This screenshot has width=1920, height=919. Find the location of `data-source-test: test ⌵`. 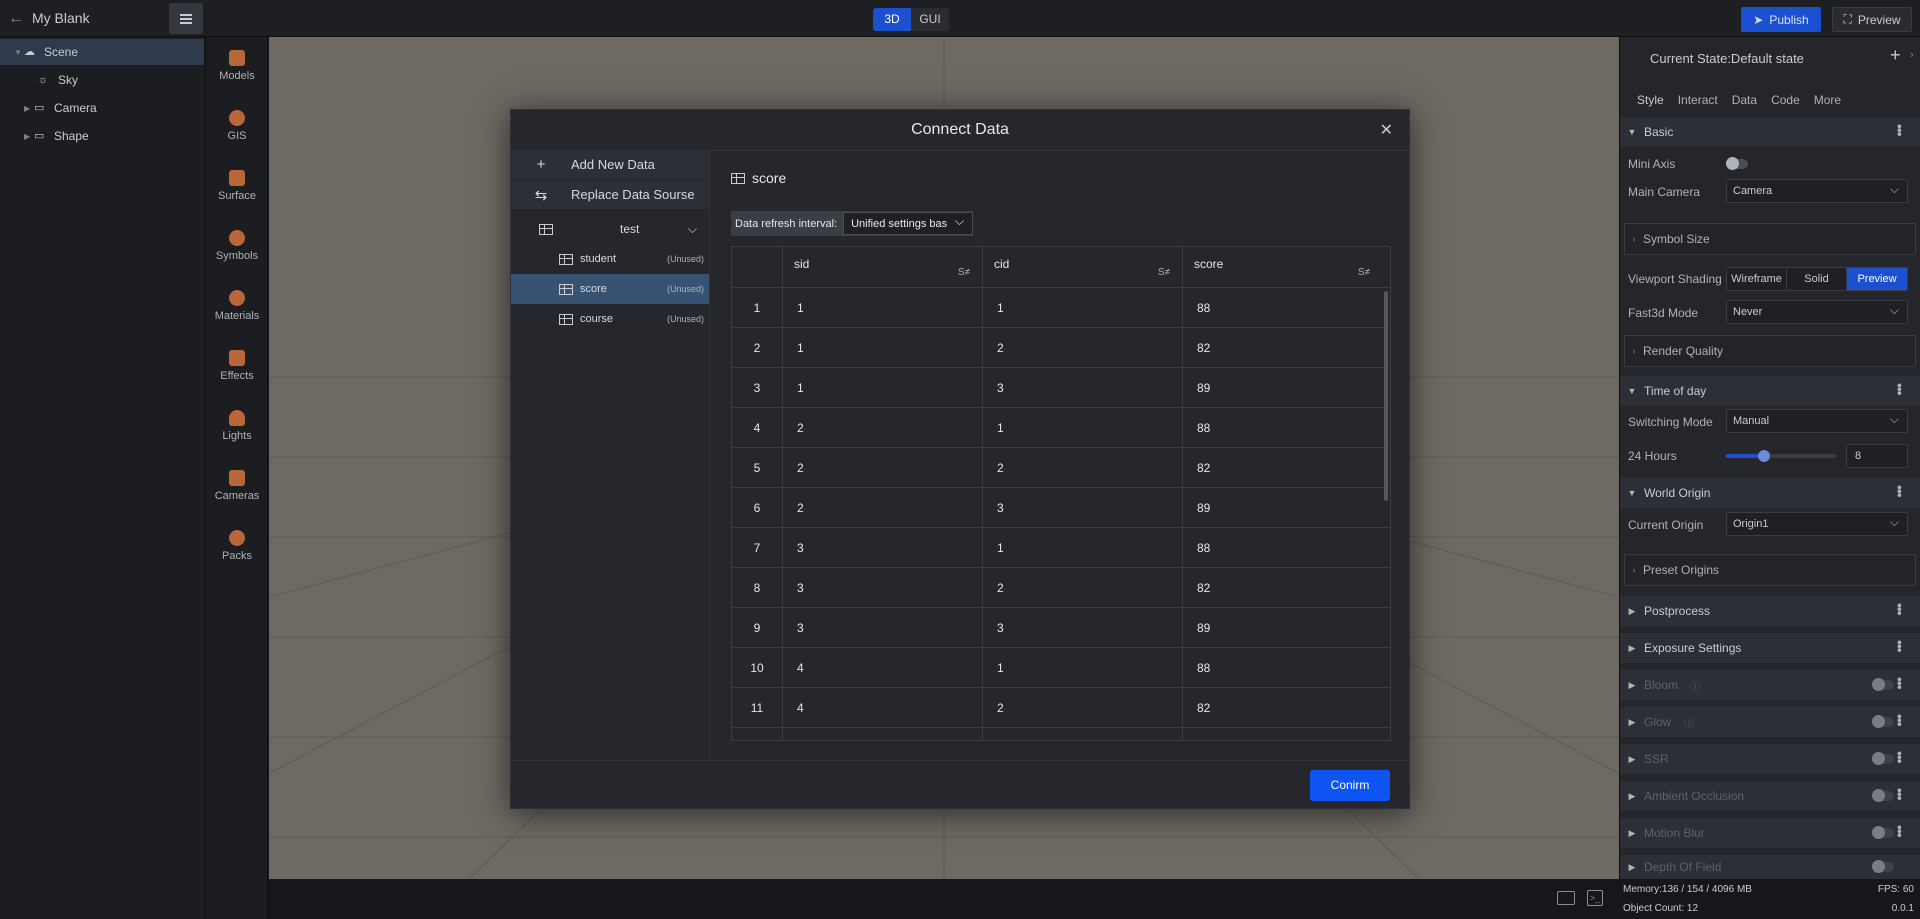

data-source-test: test ⌵ is located at coordinates (610, 229).